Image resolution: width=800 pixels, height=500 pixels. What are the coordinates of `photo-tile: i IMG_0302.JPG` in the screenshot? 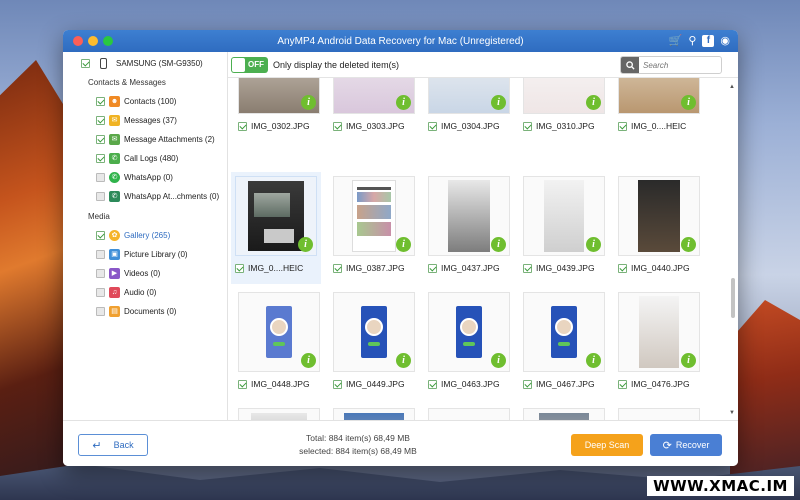 It's located at (280, 106).